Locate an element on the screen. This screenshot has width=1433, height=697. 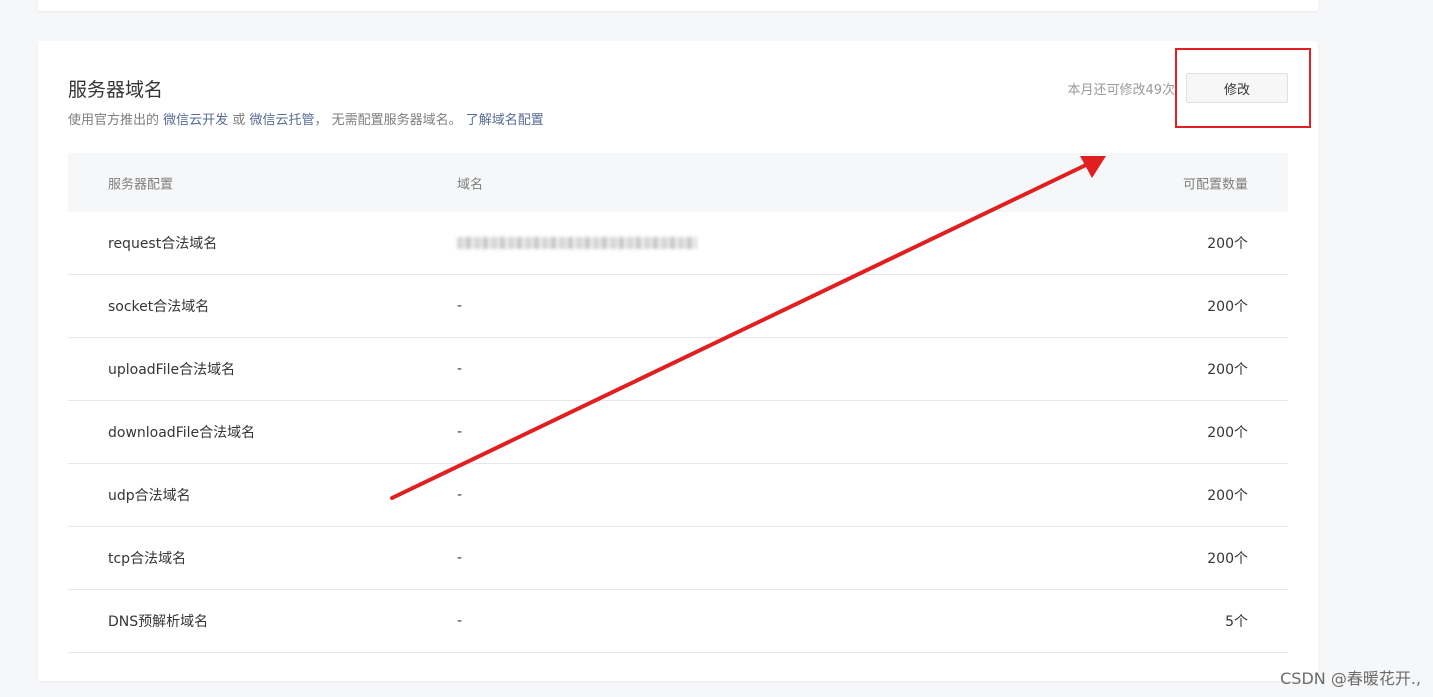
section-description: 使用官方推出的 微信云开发 或 微信云托管， 无需配置服务器域名。 了解域名配置 is located at coordinates (306, 118).